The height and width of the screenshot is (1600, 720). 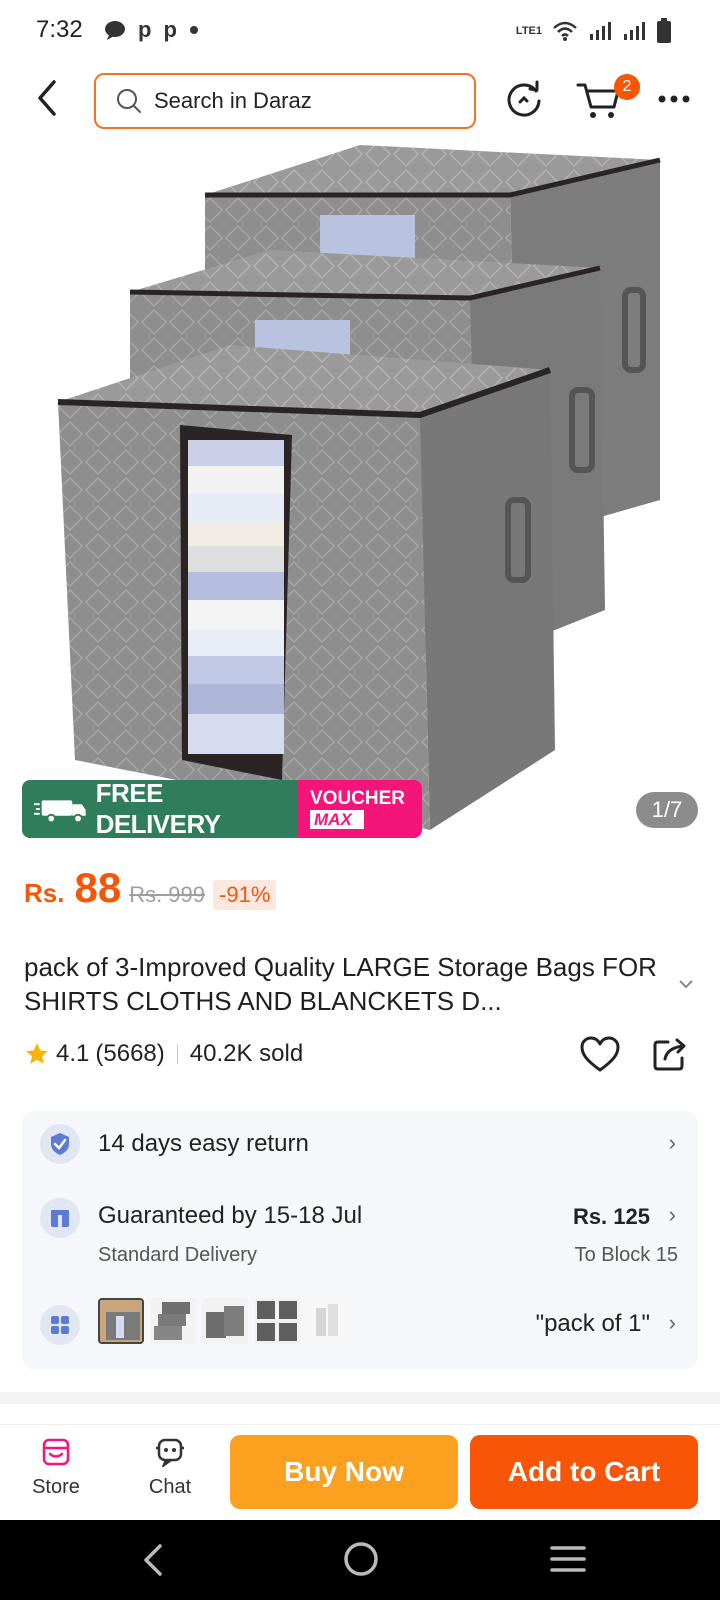 I want to click on nav-back-icon, so click(x=153, y=1560).